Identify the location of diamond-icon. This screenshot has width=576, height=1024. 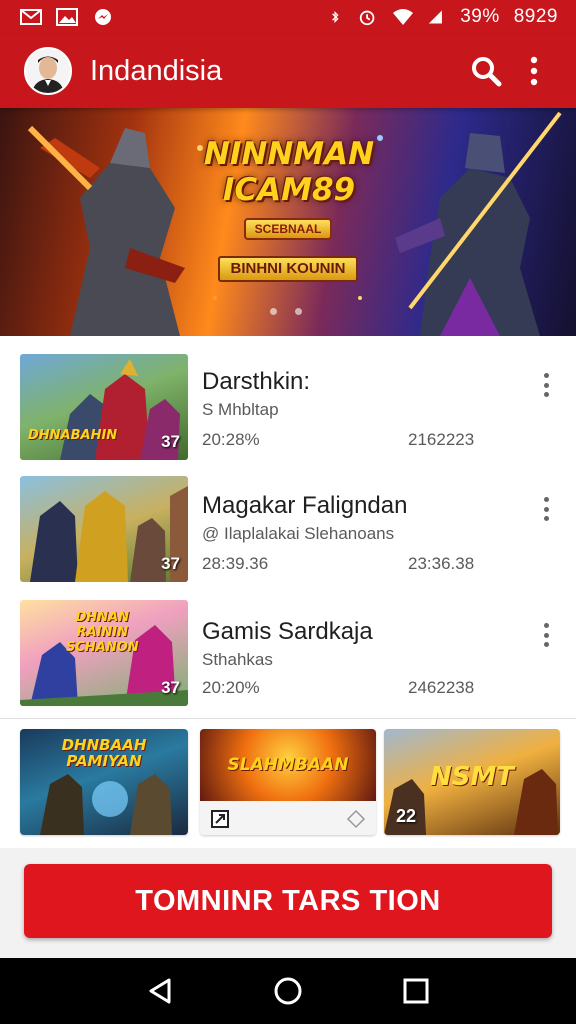
(356, 819).